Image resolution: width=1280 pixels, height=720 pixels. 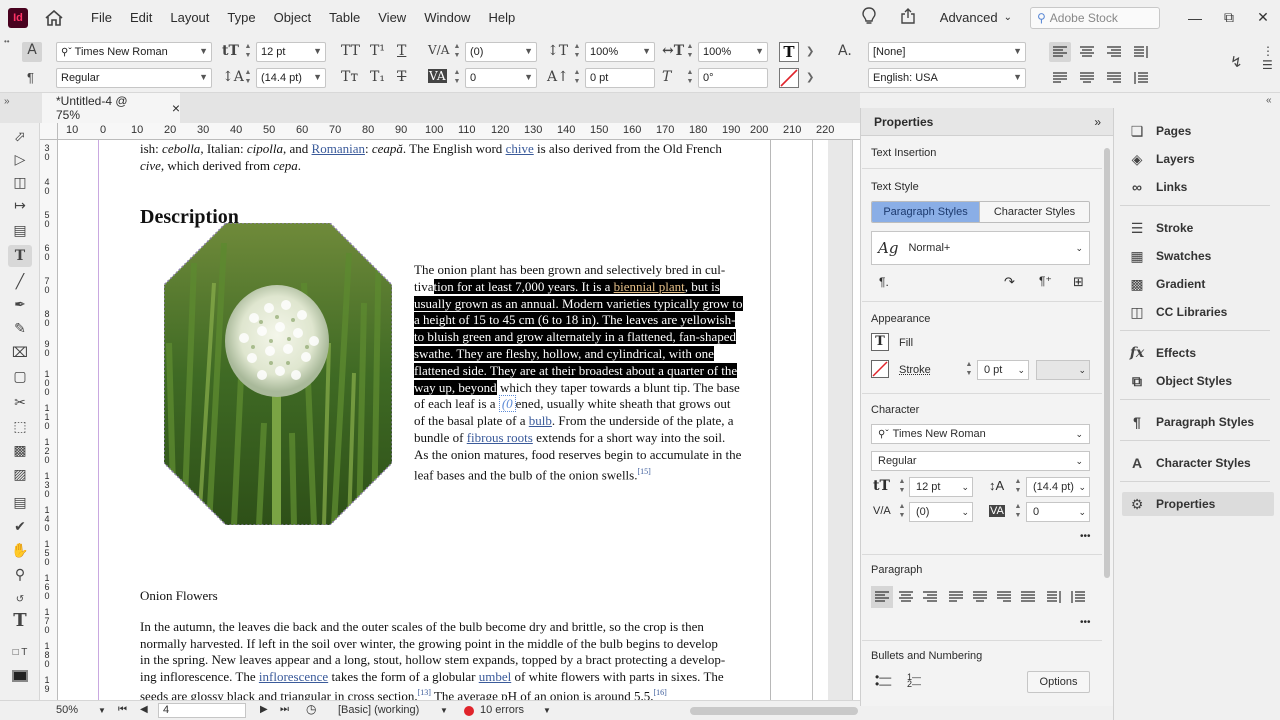 What do you see at coordinates (1198, 353) in the screenshot?
I see `effects-panel-button: fx Effects` at bounding box center [1198, 353].